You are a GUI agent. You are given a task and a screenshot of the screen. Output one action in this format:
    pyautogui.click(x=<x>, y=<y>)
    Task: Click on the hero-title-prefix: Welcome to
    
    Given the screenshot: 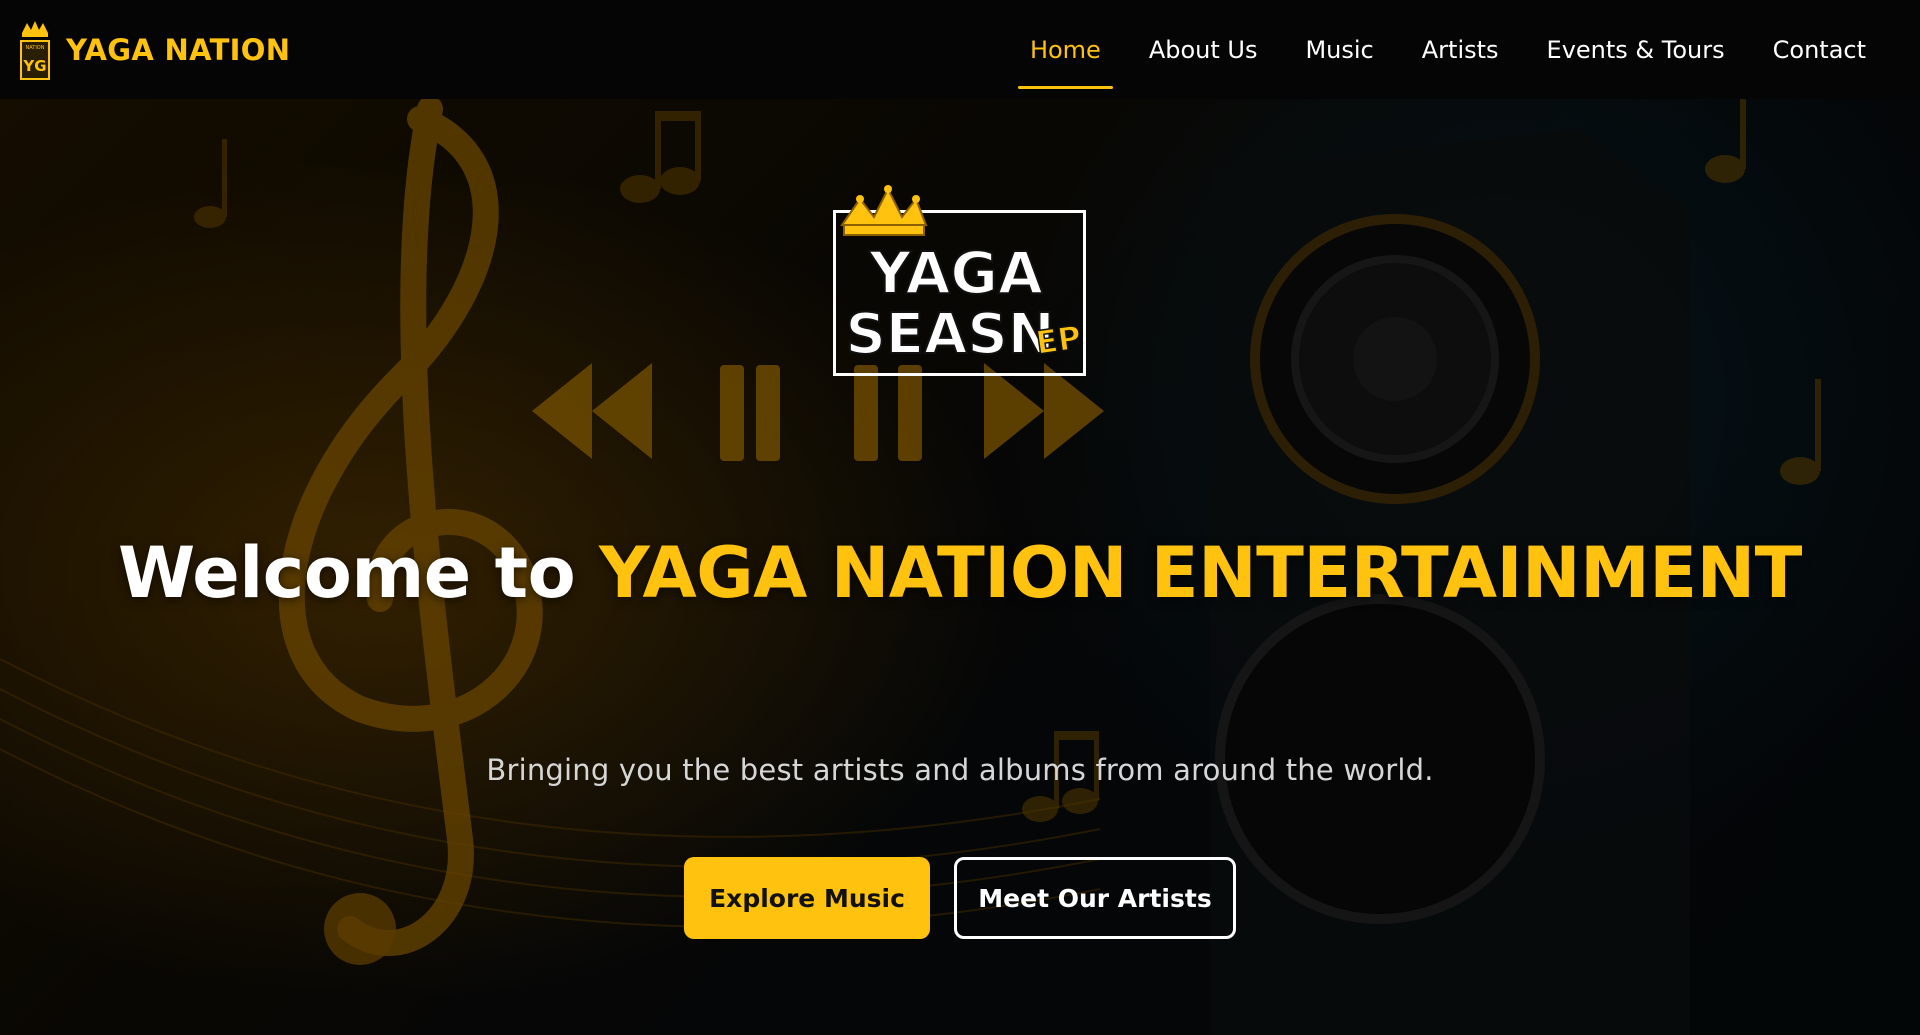 What is the action you would take?
    pyautogui.click(x=359, y=573)
    